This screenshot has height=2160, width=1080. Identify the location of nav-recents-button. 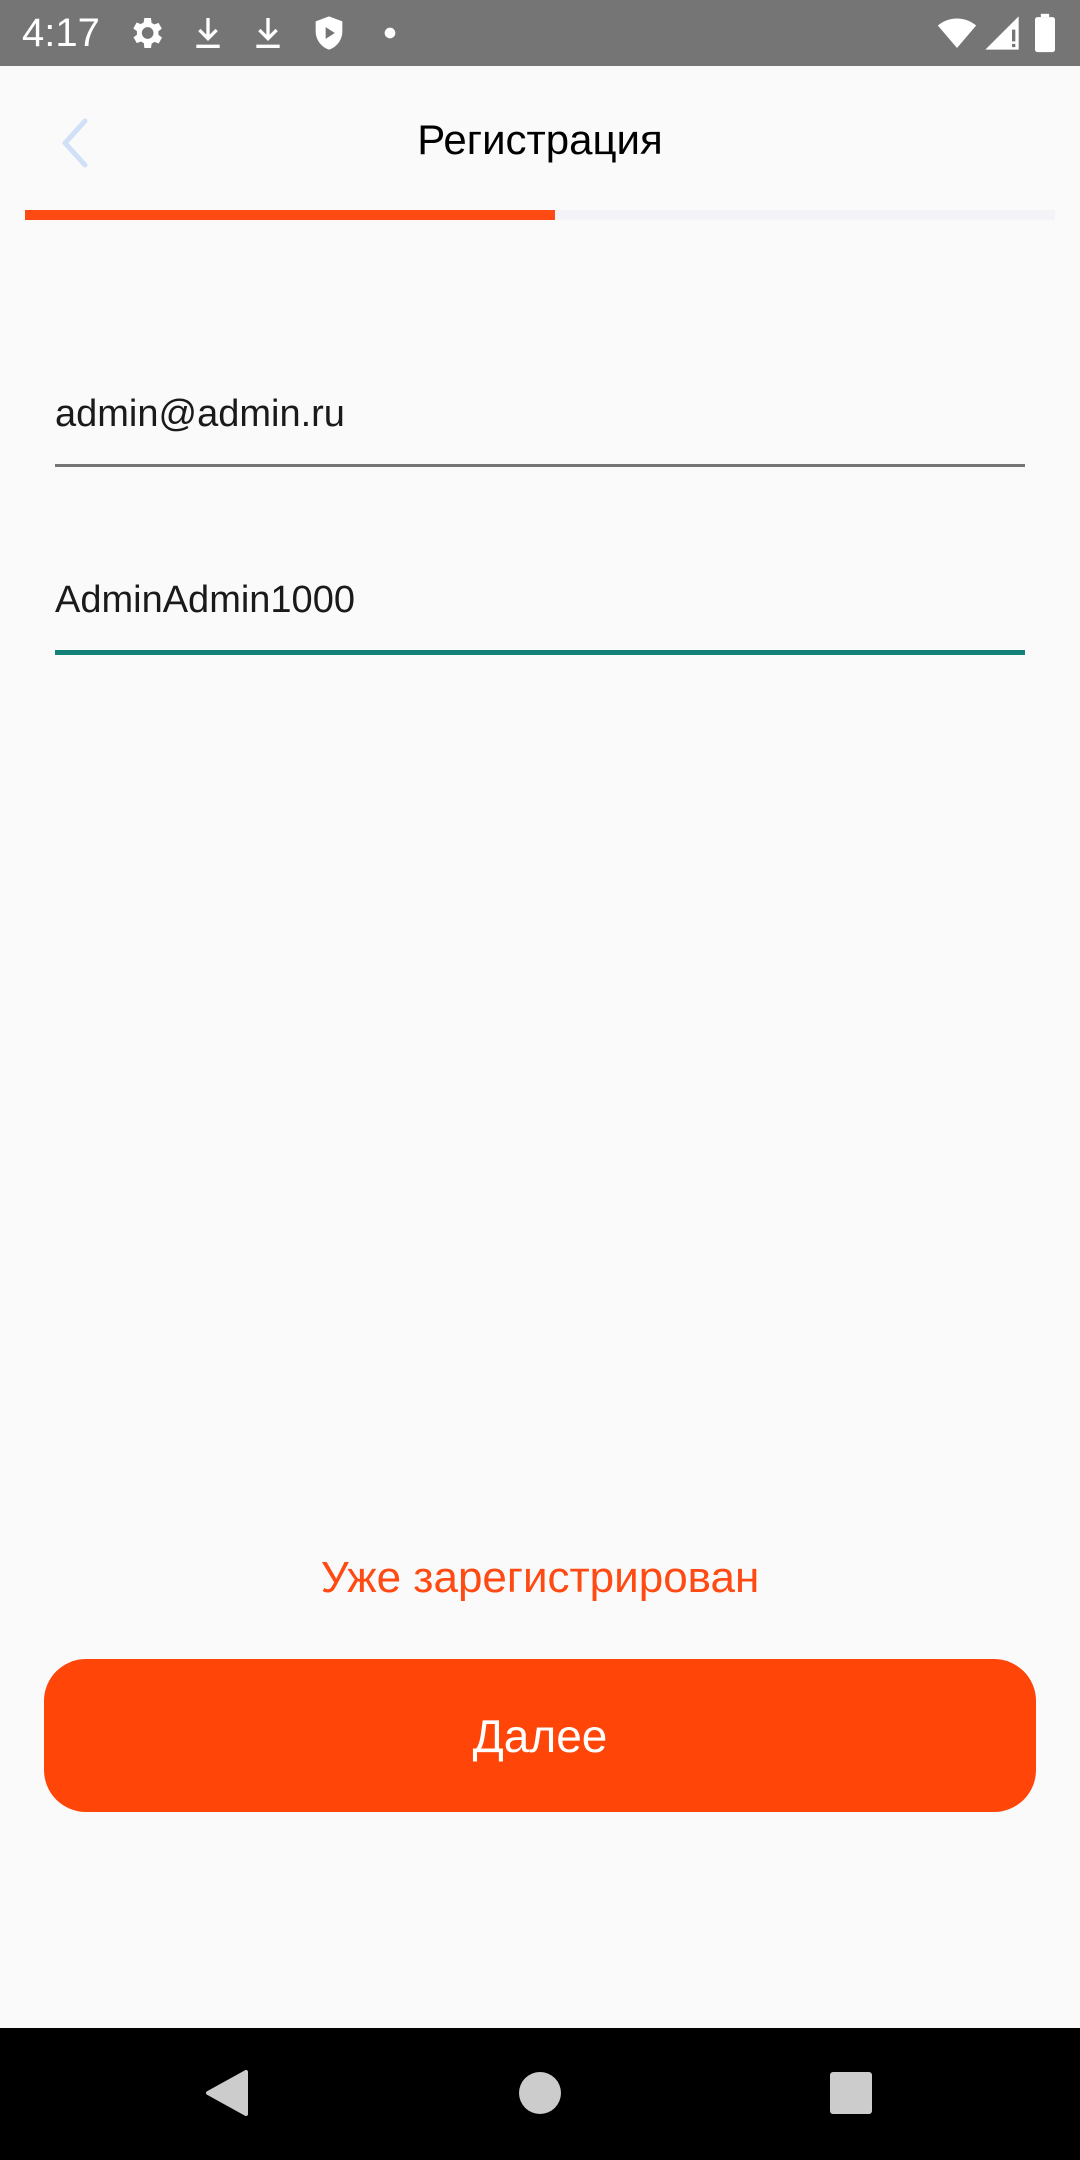
(851, 2095).